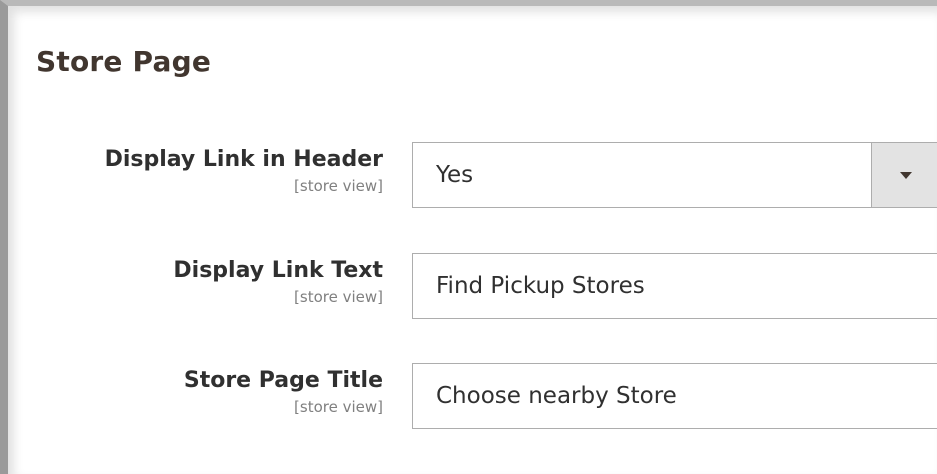  I want to click on field-label: Store Page Title, so click(283, 380).